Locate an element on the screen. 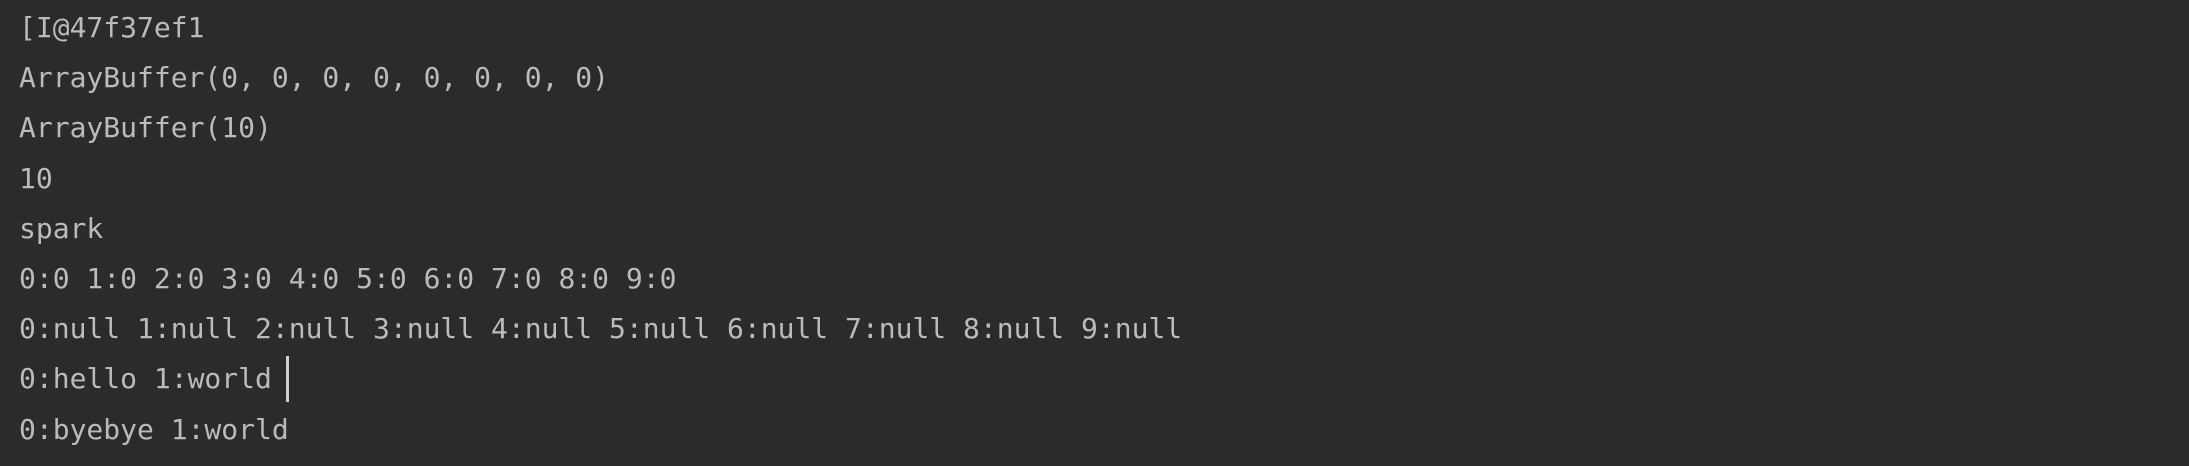 Image resolution: width=2189 pixels, height=466 pixels. console-line: 0:0 1:0 2:0 3:0 4:0 5:0 6:0 7:0 8:0 9:0 is located at coordinates (1104, 285).